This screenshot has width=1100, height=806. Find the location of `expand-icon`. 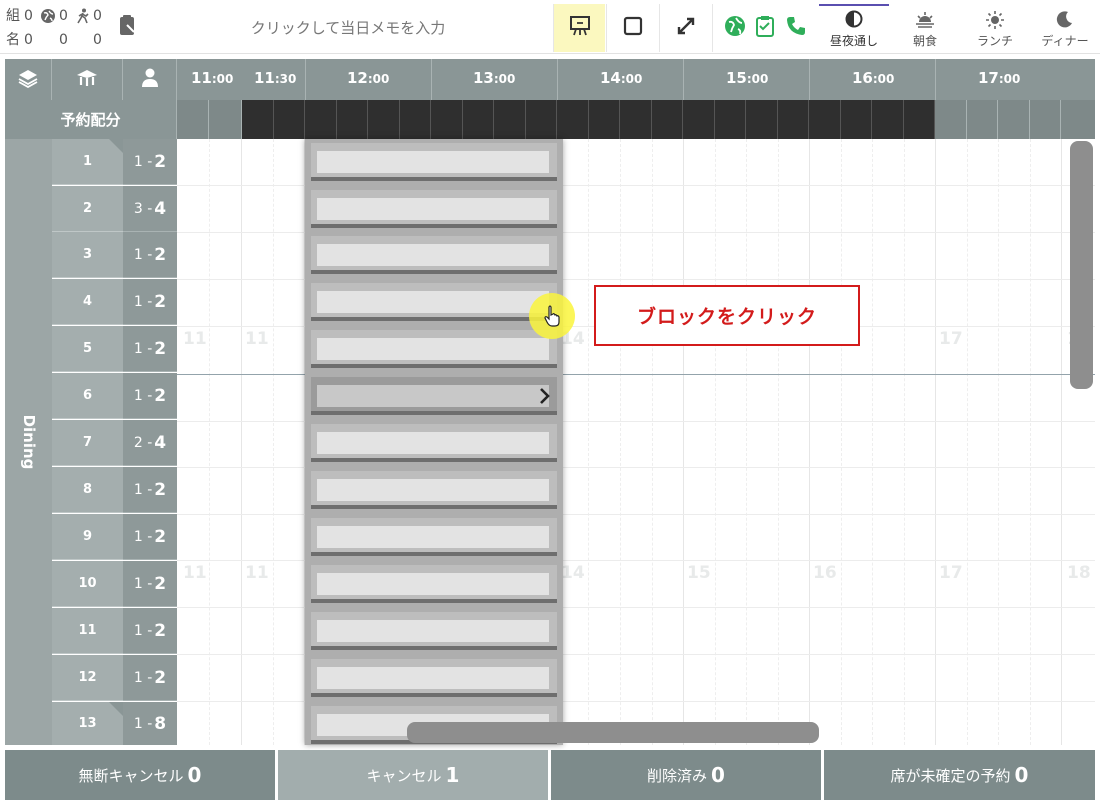

expand-icon is located at coordinates (686, 28).